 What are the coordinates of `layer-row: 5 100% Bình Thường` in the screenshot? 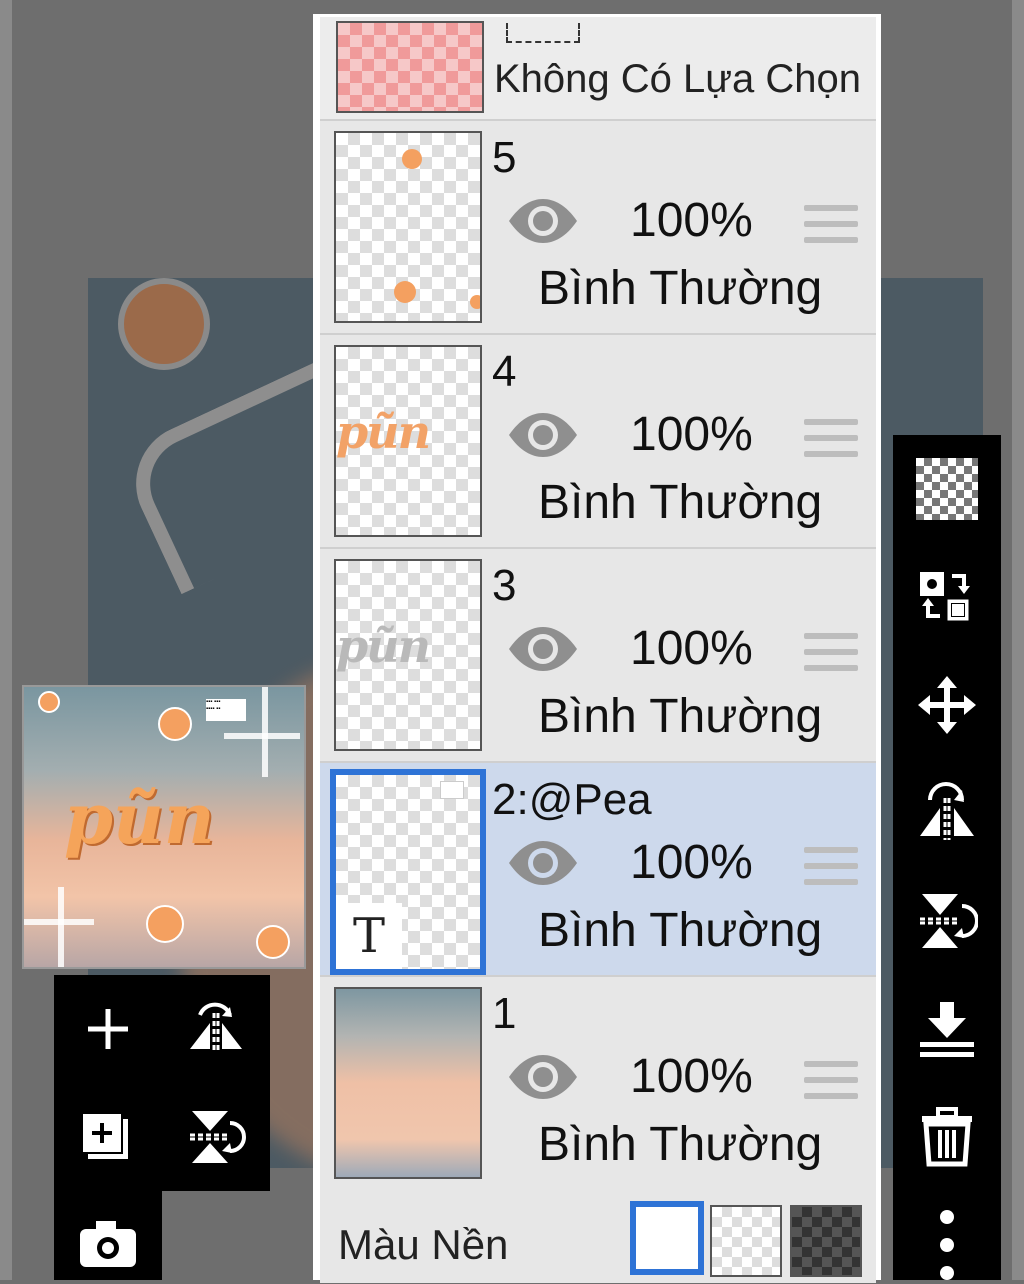 It's located at (598, 228).